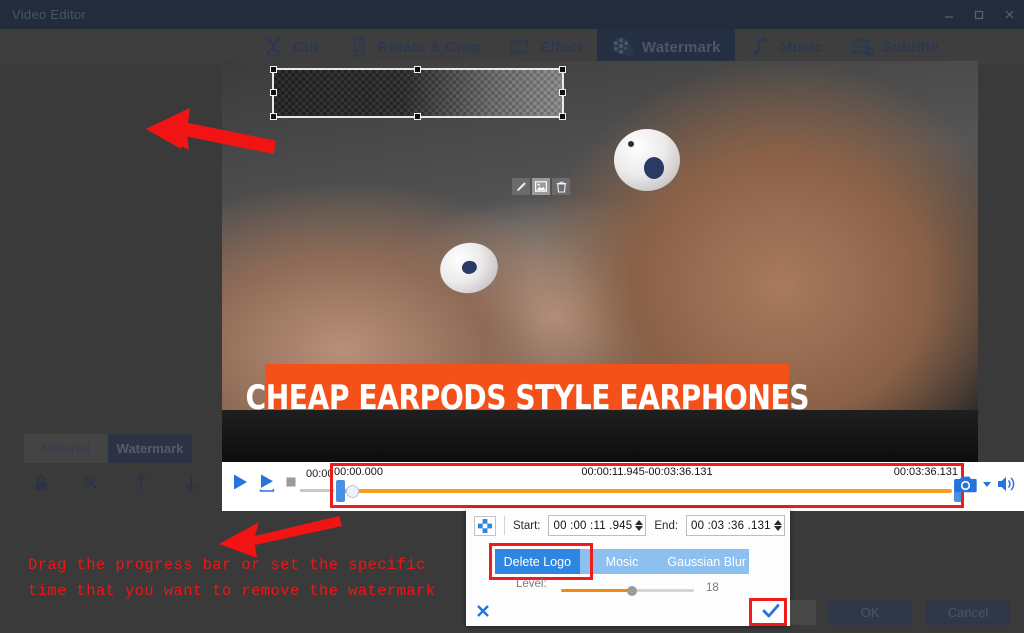 This screenshot has height=633, width=1024. I want to click on tab-rotate-crop: Rotate & Crop, so click(414, 47).